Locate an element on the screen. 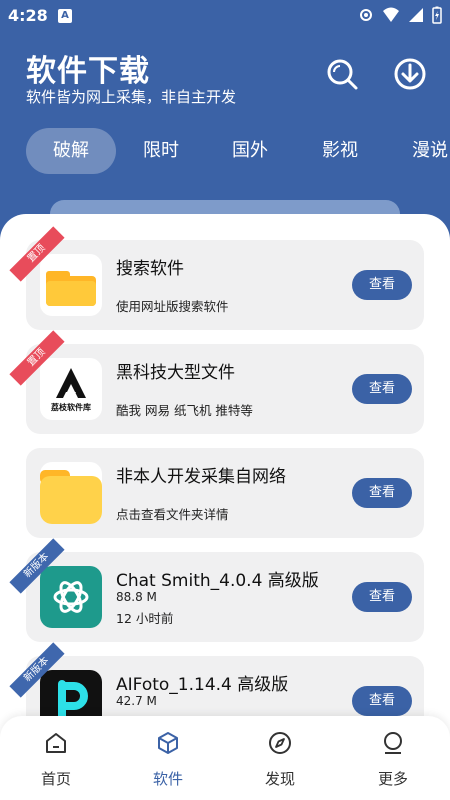 Image resolution: width=450 pixels, height=800 pixels. box-icon is located at coordinates (168, 743).